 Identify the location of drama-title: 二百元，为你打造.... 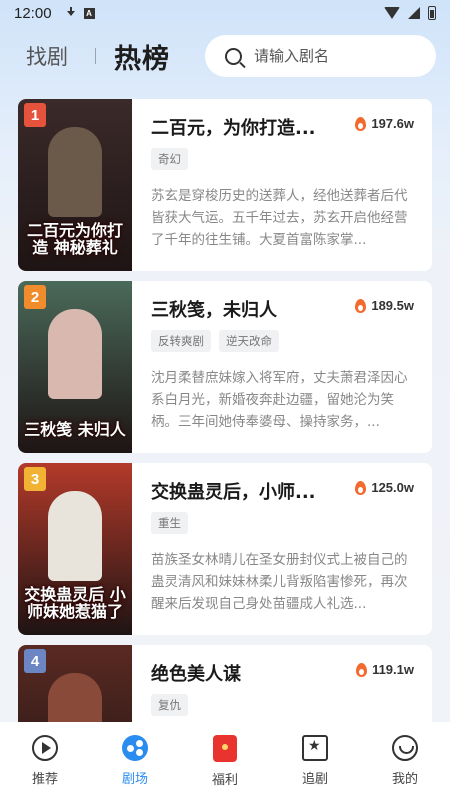
(241, 127).